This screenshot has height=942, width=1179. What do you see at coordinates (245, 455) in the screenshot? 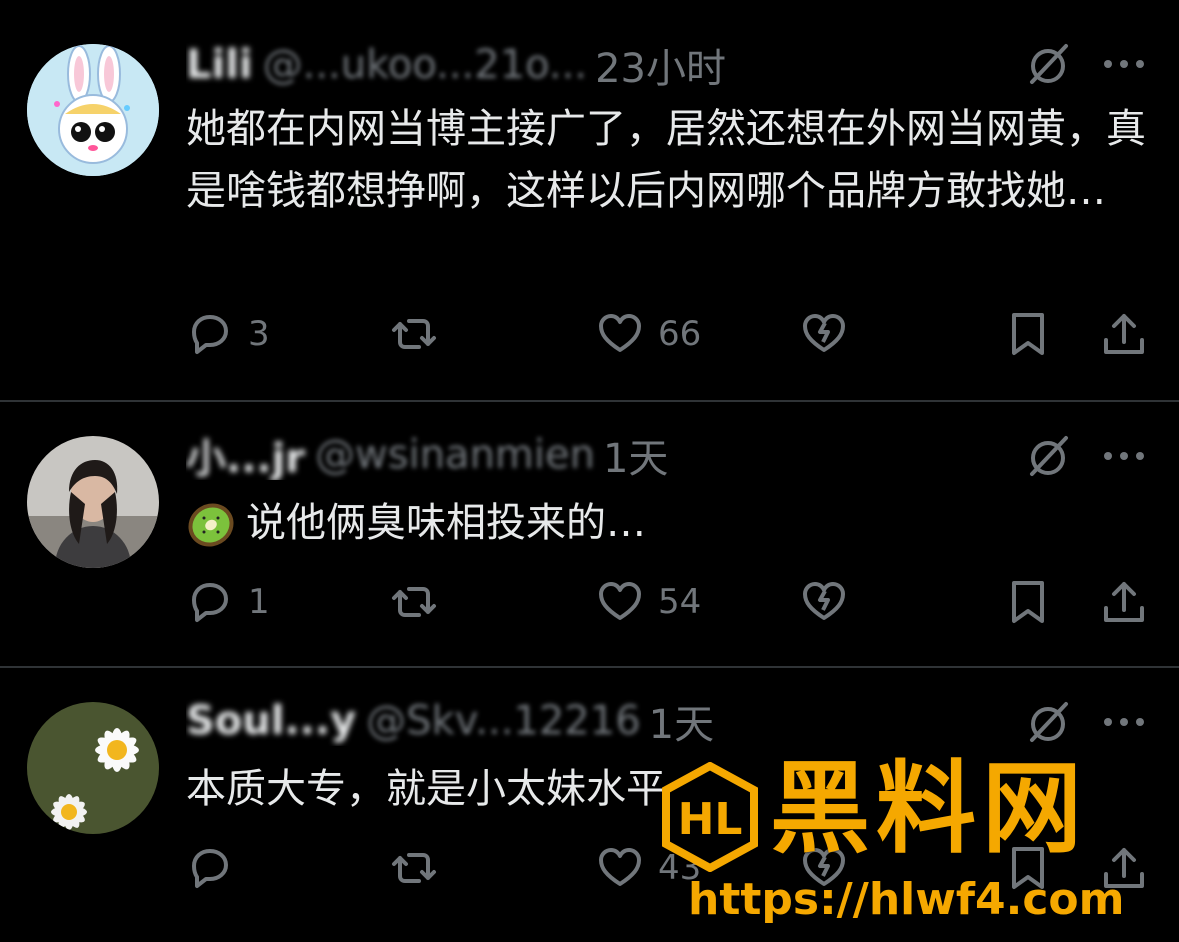
I see `display-name: 小...jr` at bounding box center [245, 455].